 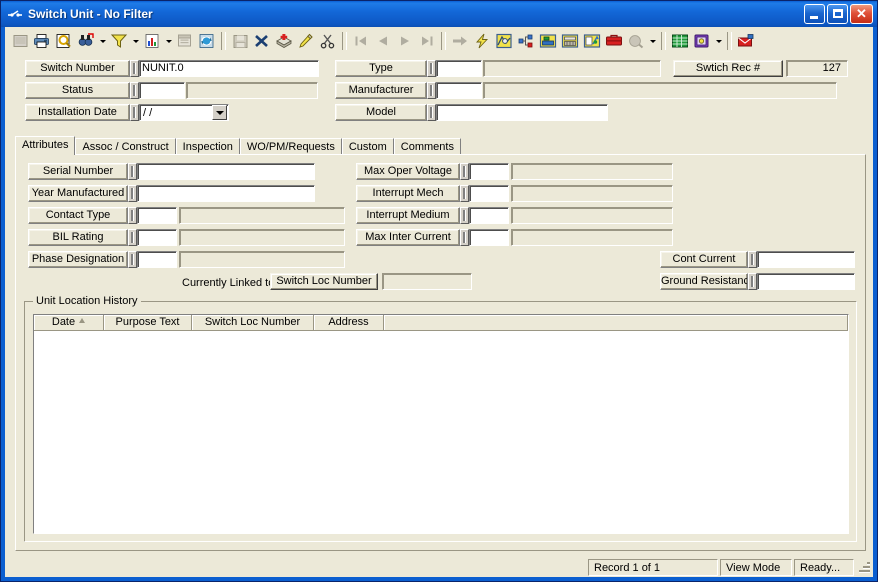 I want to click on contact-type-grip, so click(x=132, y=215).